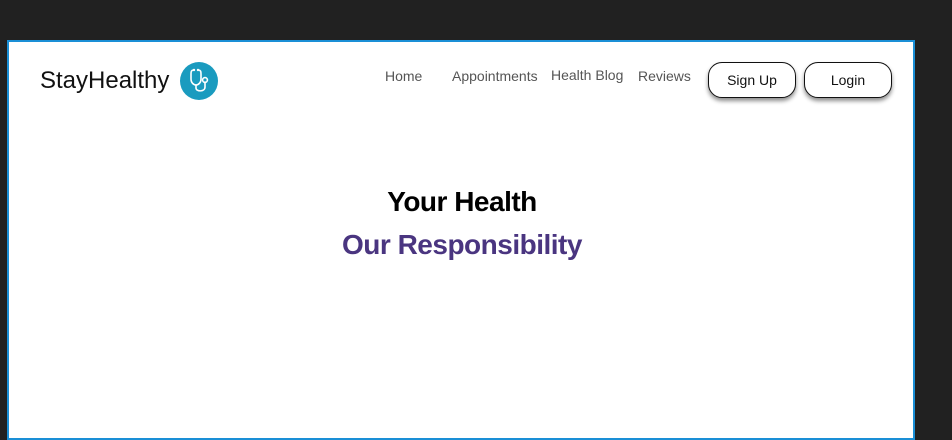 This screenshot has height=440, width=952. Describe the element at coordinates (587, 75) in the screenshot. I see `nav-health-blog: Health Blog` at that location.